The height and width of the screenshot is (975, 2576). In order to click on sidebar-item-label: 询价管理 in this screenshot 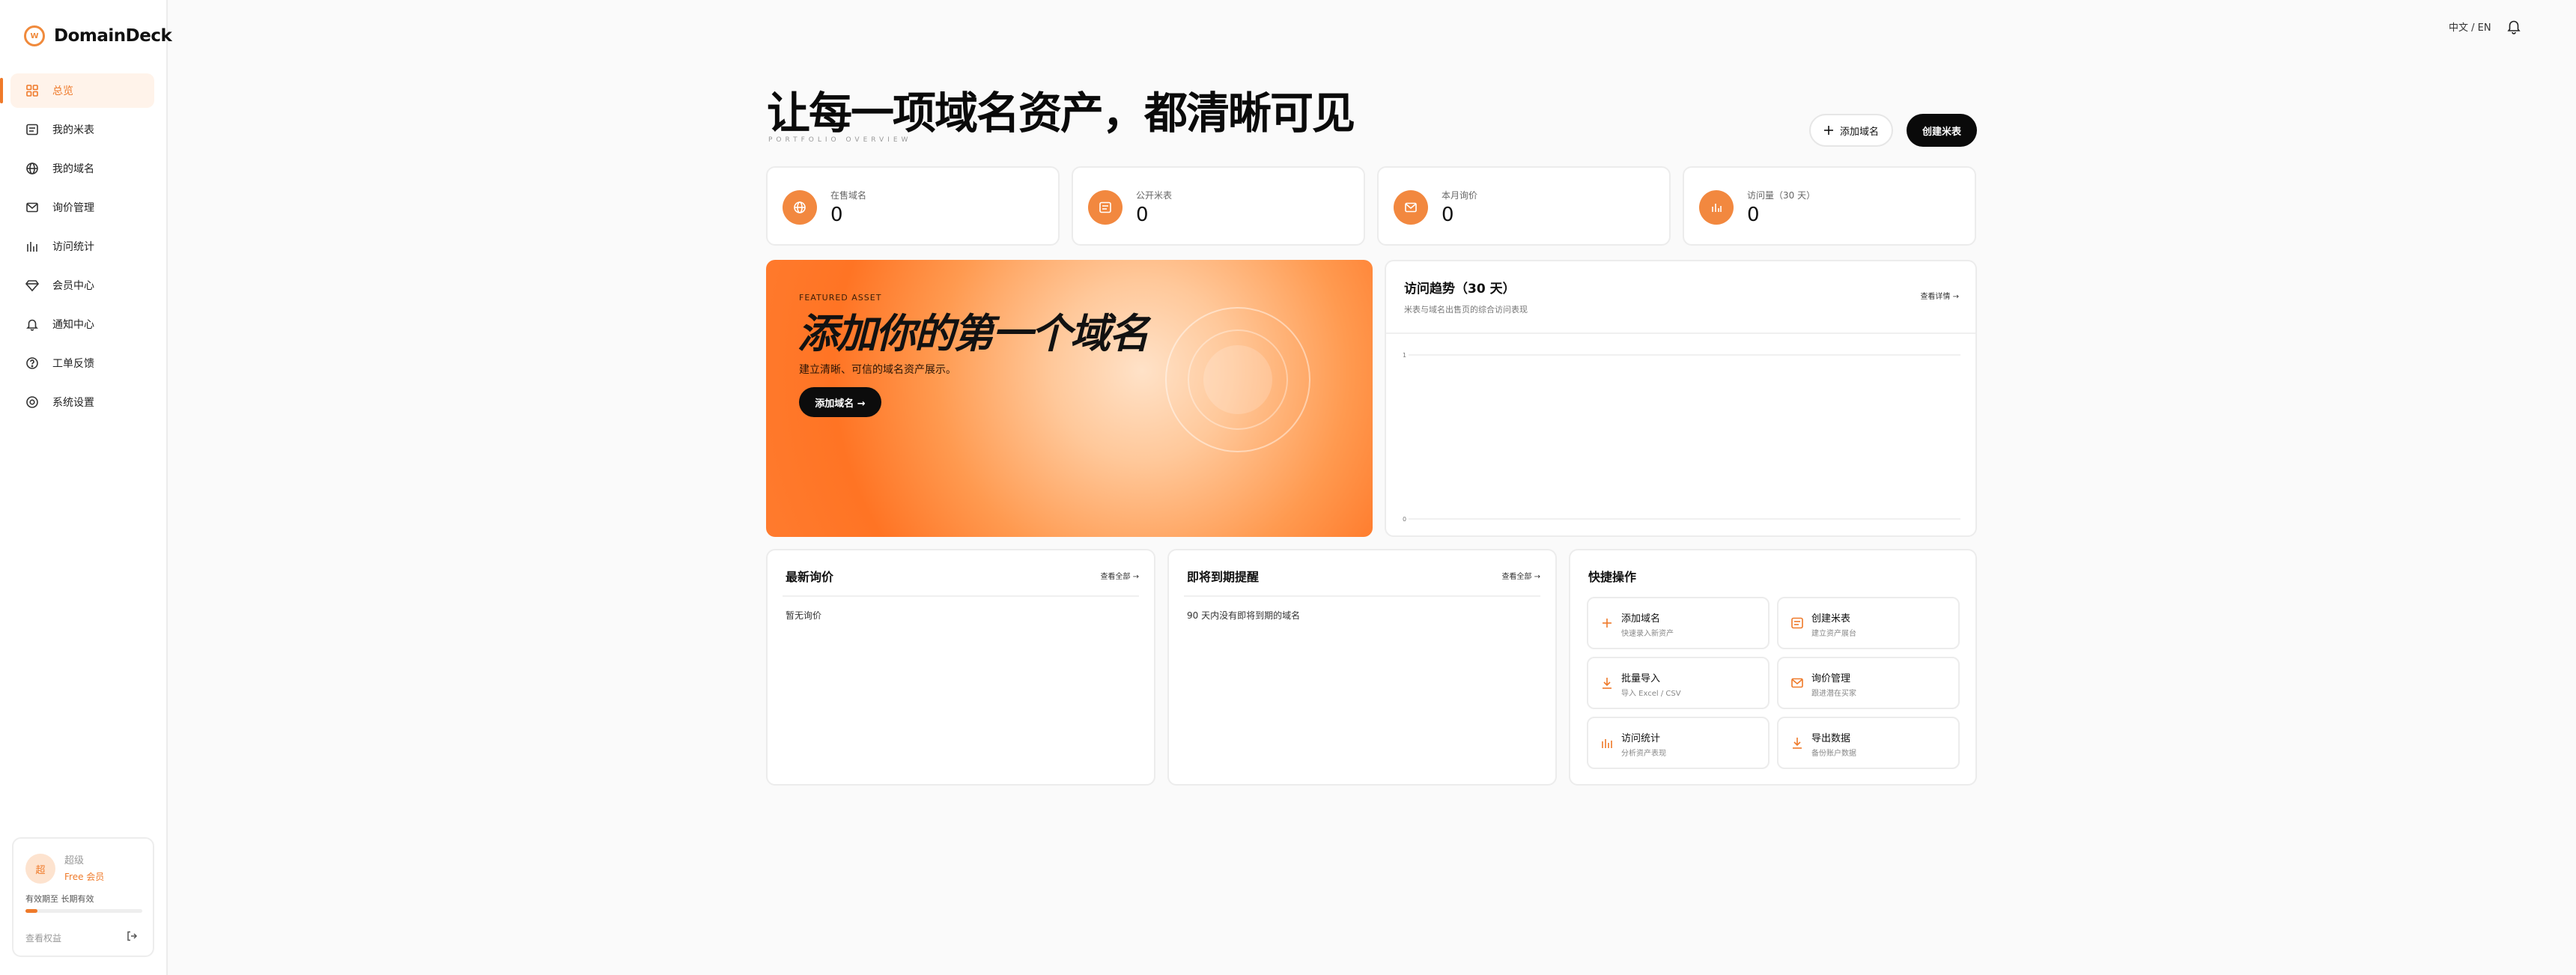, I will do `click(73, 208)`.